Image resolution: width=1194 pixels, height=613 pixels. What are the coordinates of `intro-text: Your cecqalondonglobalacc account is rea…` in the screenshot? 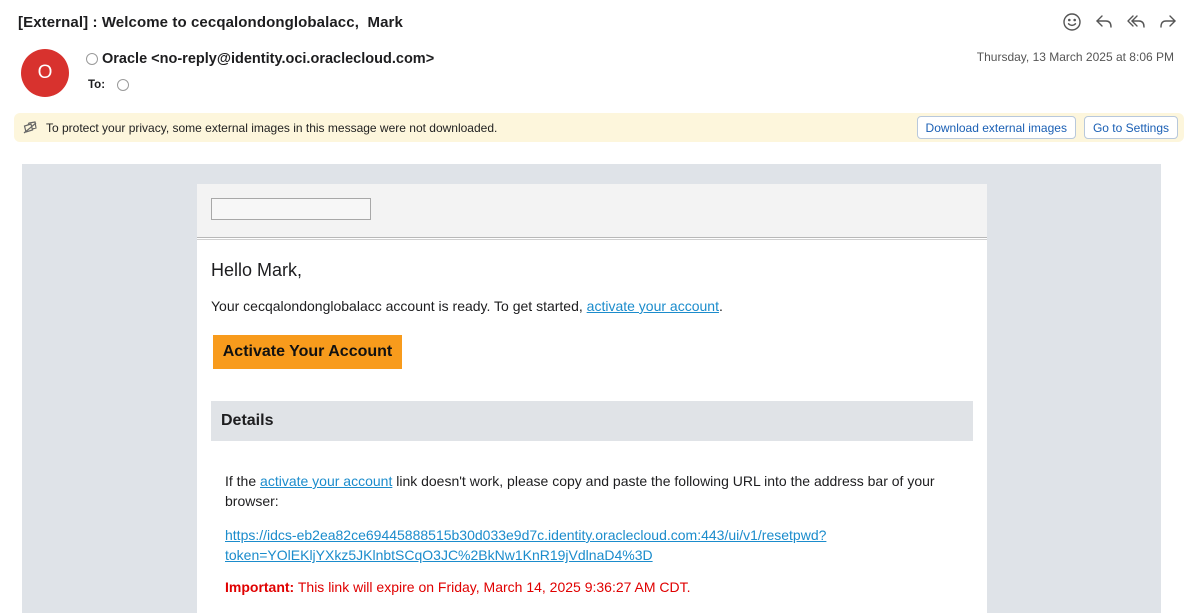 It's located at (467, 306).